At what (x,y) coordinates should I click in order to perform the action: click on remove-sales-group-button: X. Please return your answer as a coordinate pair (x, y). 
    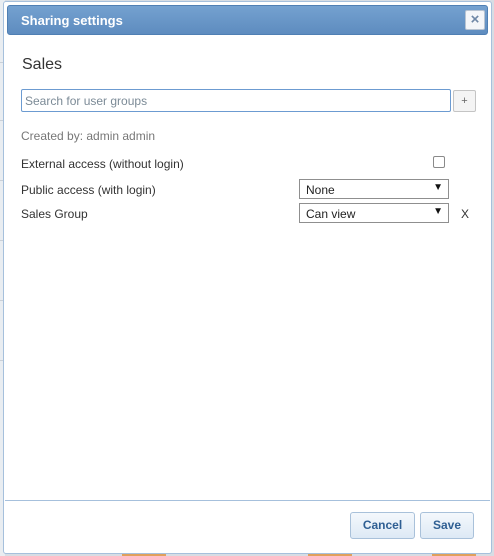
    Looking at the image, I should click on (465, 214).